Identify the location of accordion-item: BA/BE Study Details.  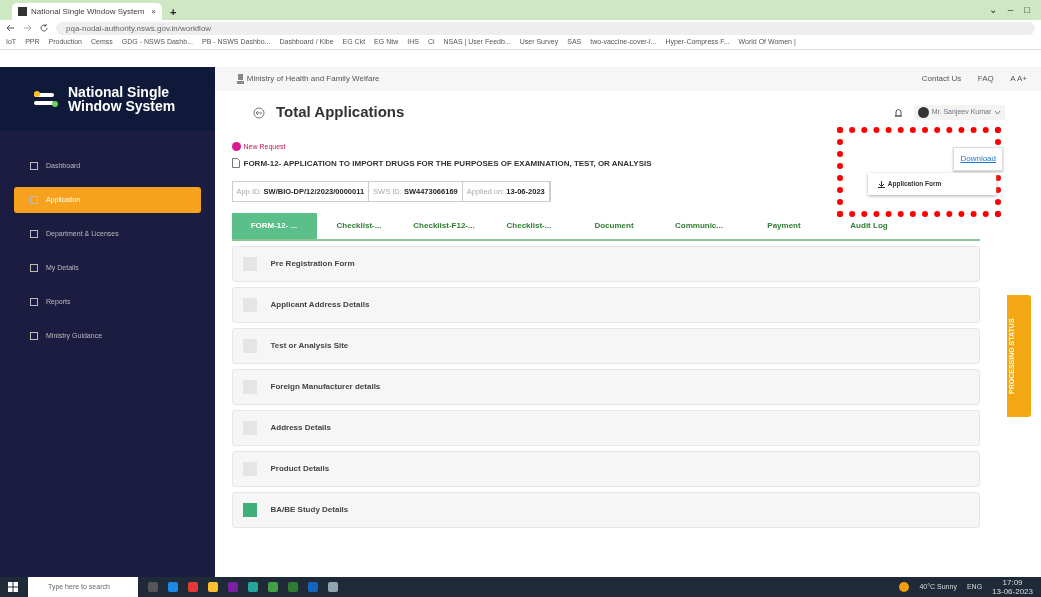
(605, 509).